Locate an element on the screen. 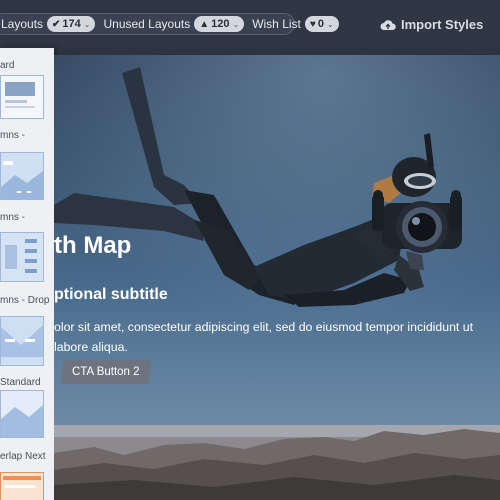  unused-count: 120 is located at coordinates (220, 24).